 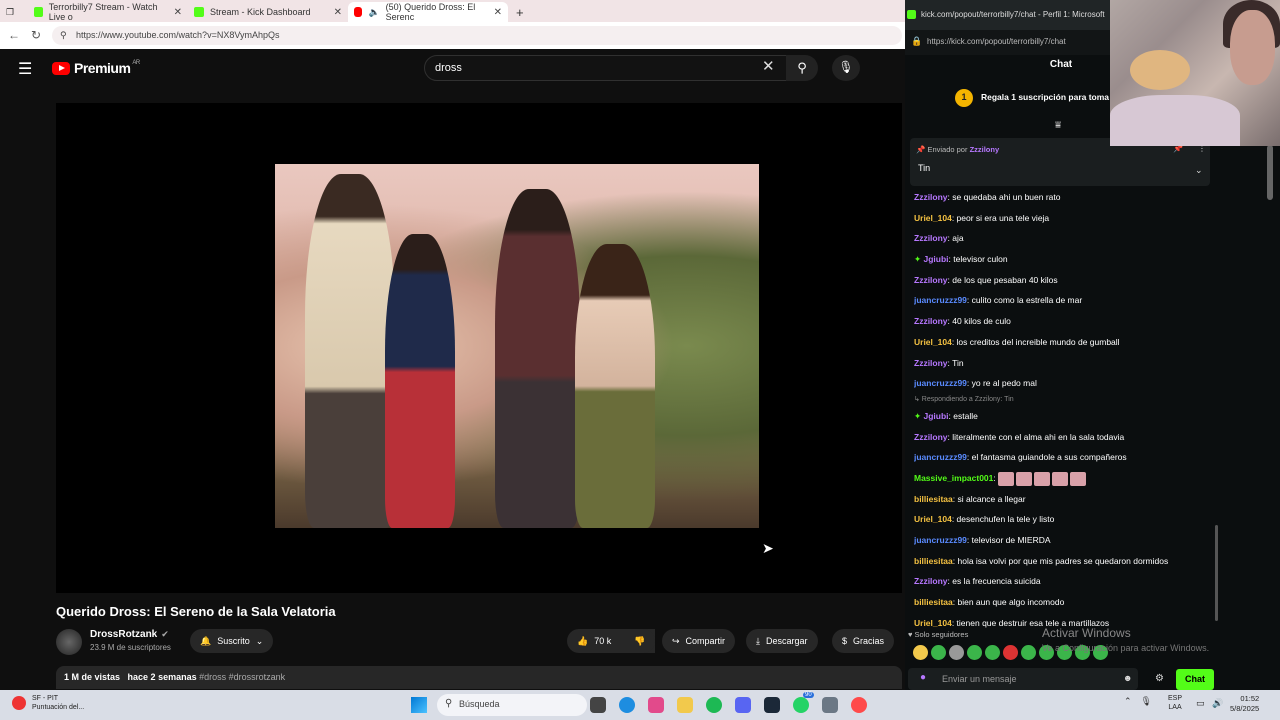 I want to click on pinned-by: 📌 Enviado por Zzzilony, so click(x=958, y=149).